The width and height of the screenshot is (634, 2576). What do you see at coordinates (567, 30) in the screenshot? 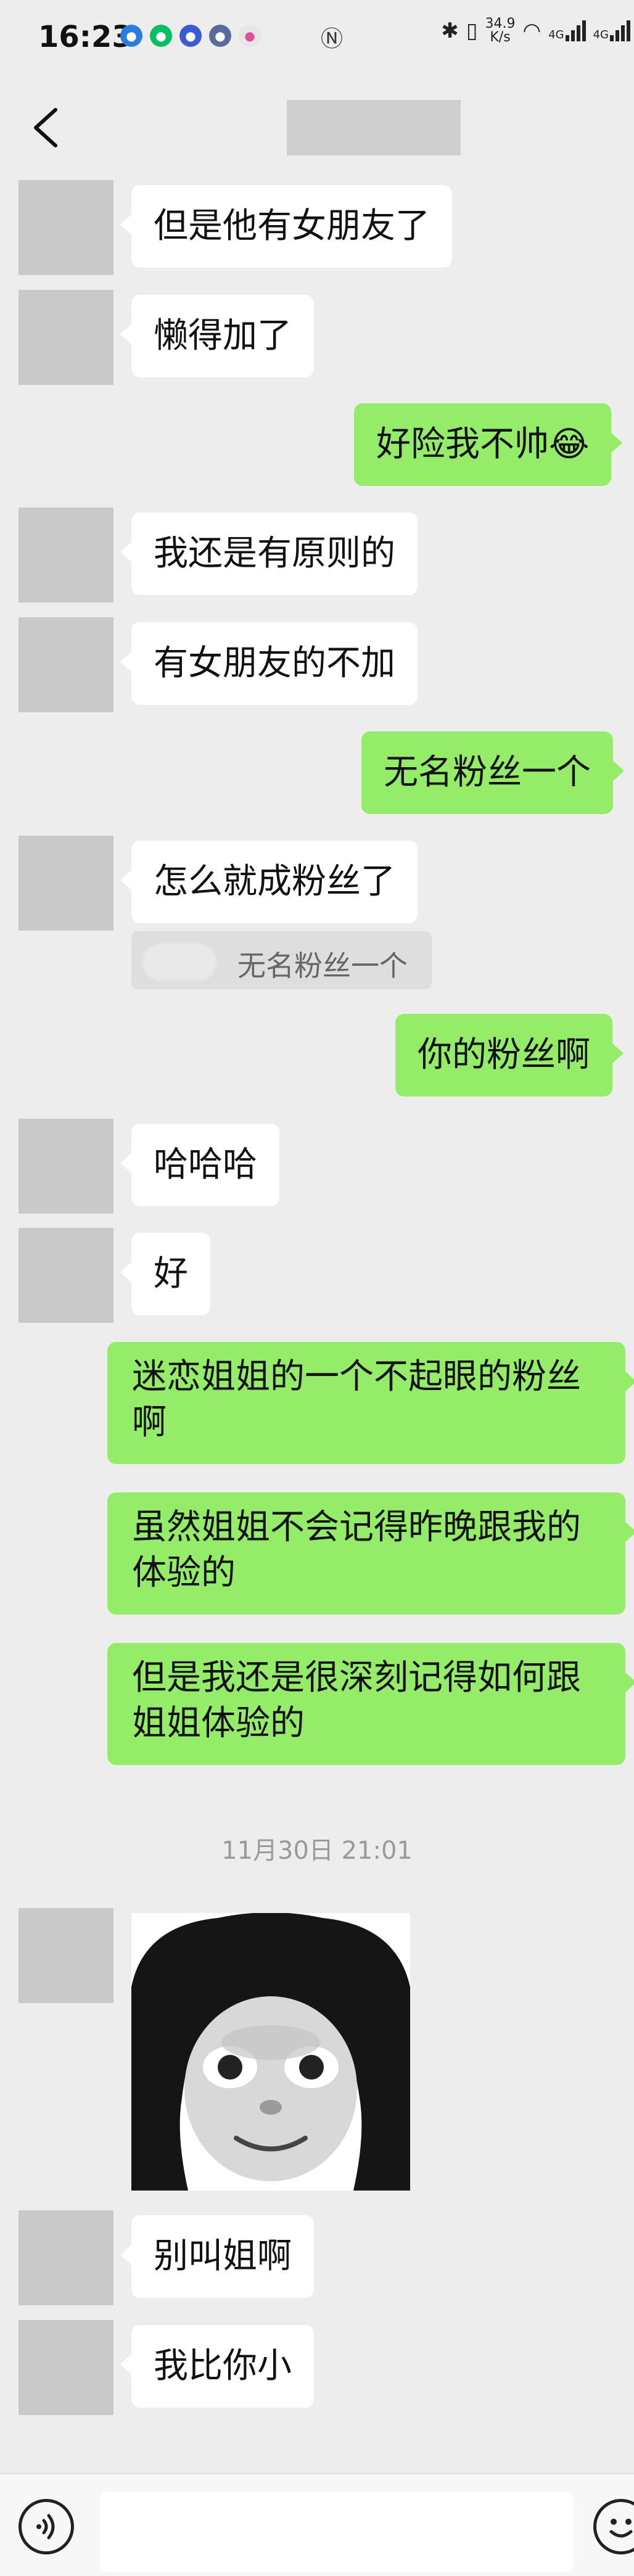
I see `signal-1: 4G` at bounding box center [567, 30].